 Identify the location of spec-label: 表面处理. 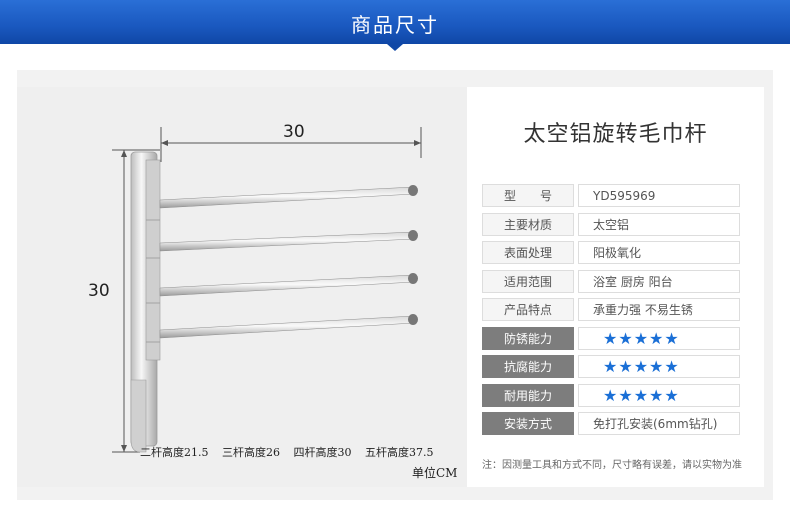
(528, 252).